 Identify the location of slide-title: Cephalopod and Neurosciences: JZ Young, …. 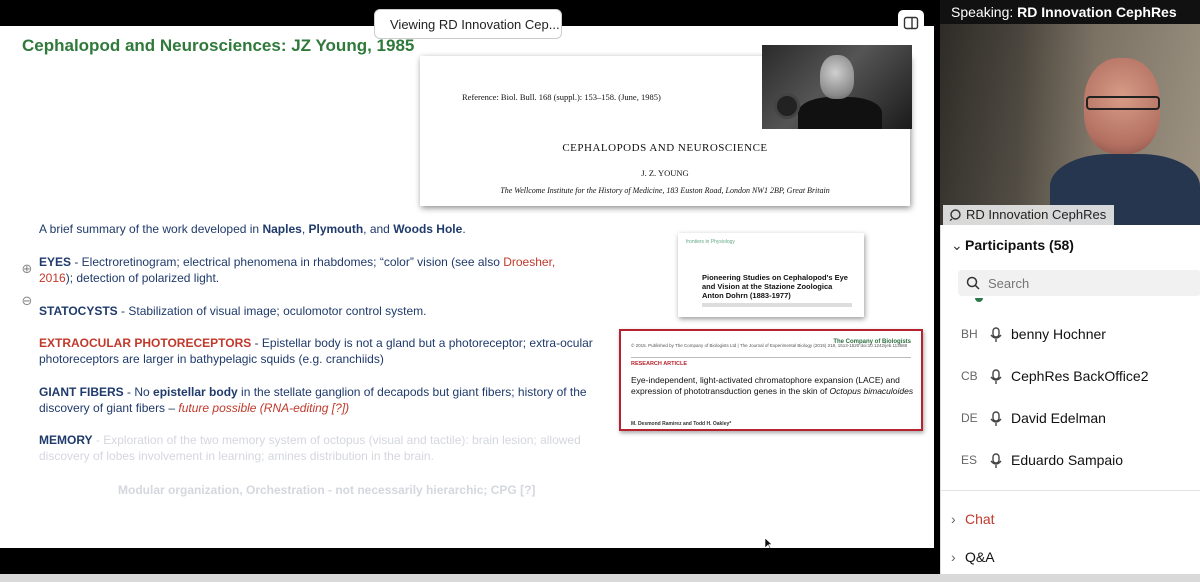
(218, 45).